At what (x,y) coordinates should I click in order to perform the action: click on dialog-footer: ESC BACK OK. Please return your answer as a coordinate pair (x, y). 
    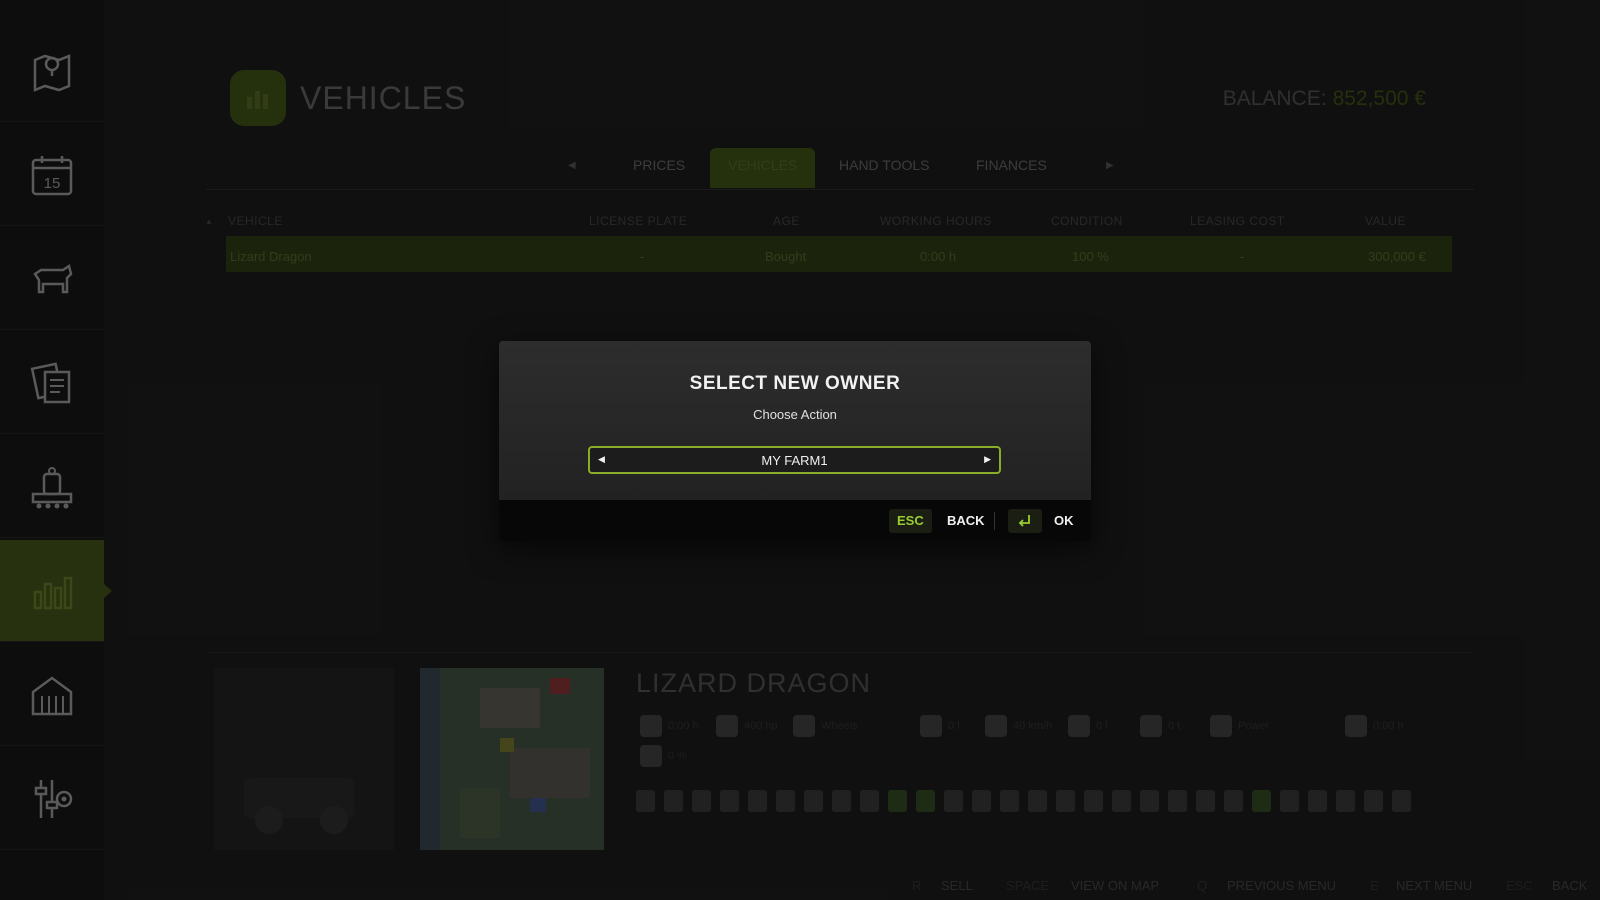
    Looking at the image, I should click on (795, 520).